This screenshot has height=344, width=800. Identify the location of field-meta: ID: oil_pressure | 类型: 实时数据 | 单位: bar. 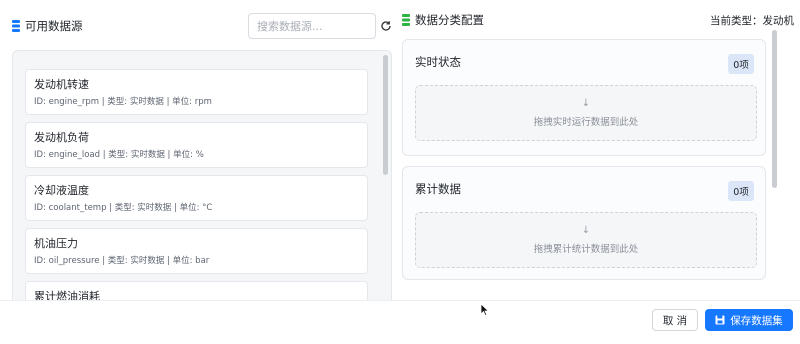
(122, 261).